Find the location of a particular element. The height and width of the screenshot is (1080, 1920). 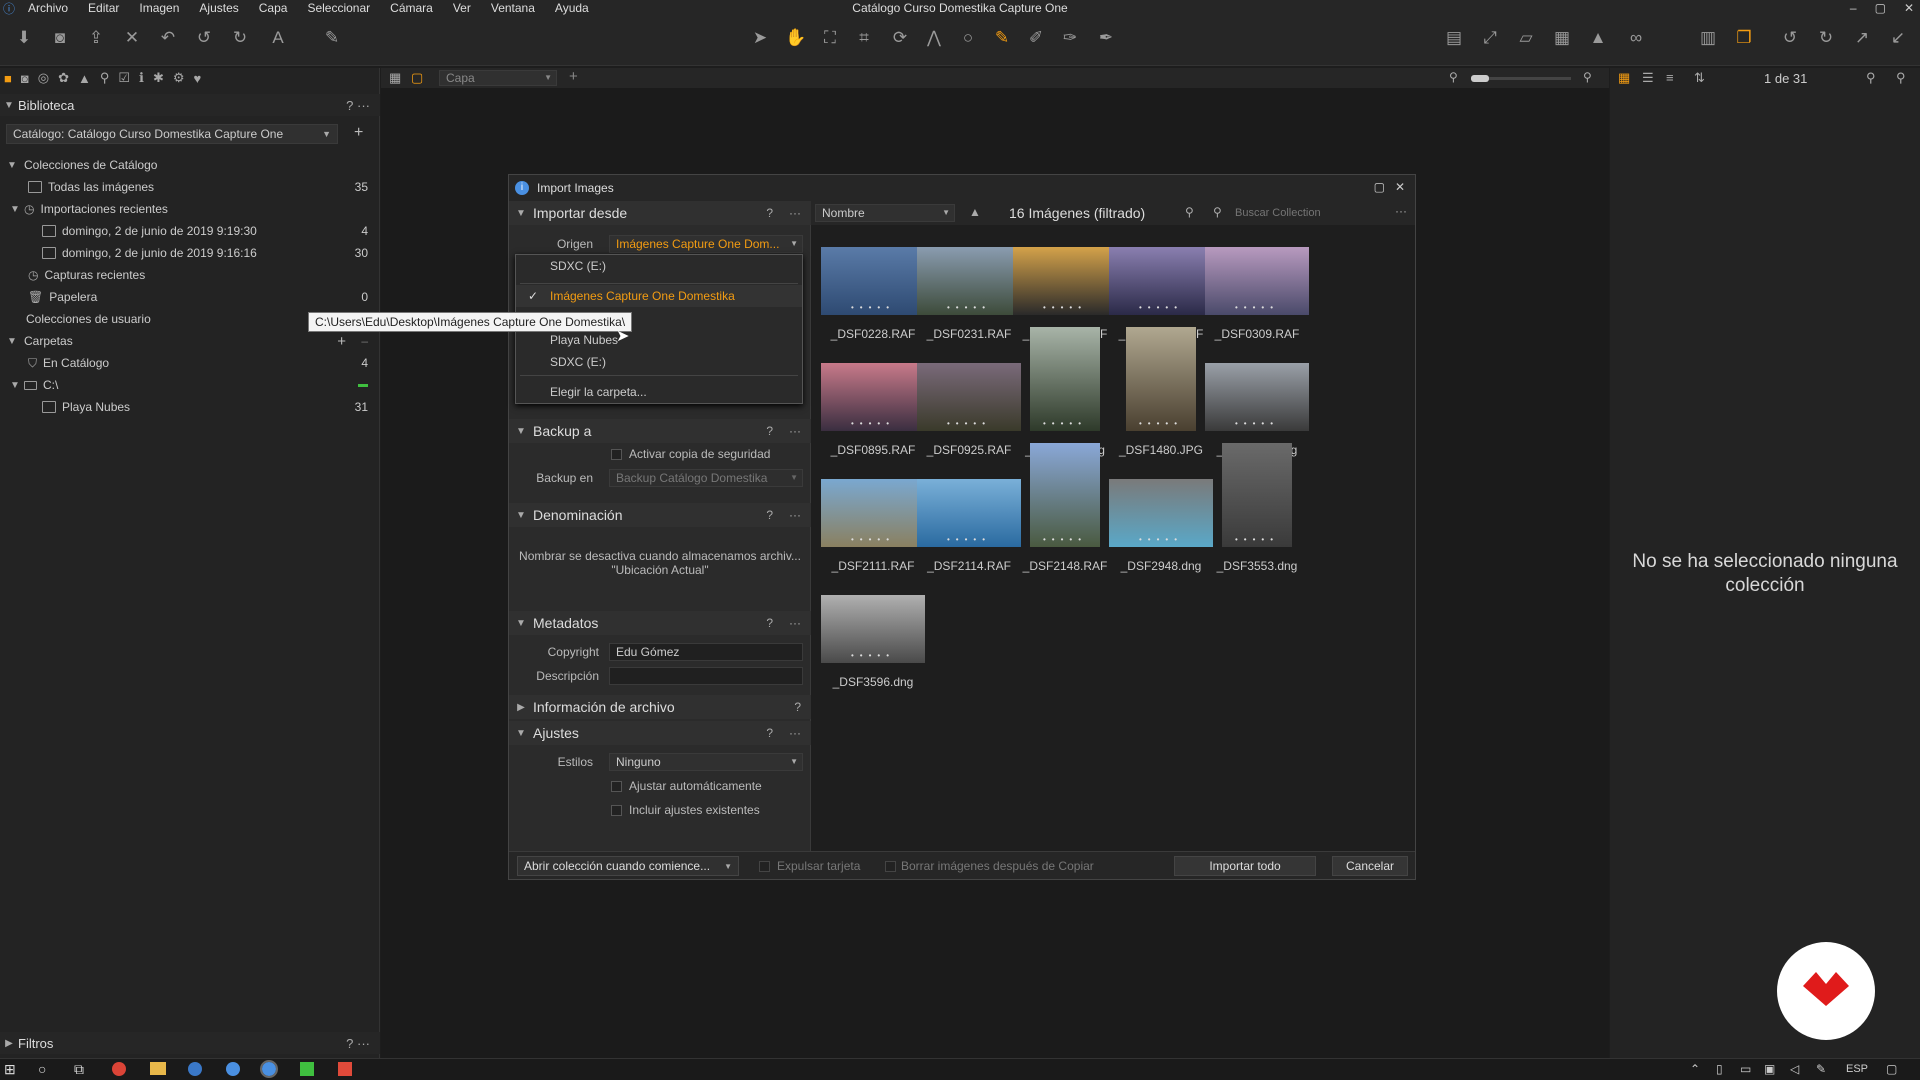

capture-tab-icon: ◙ is located at coordinates (25, 78).